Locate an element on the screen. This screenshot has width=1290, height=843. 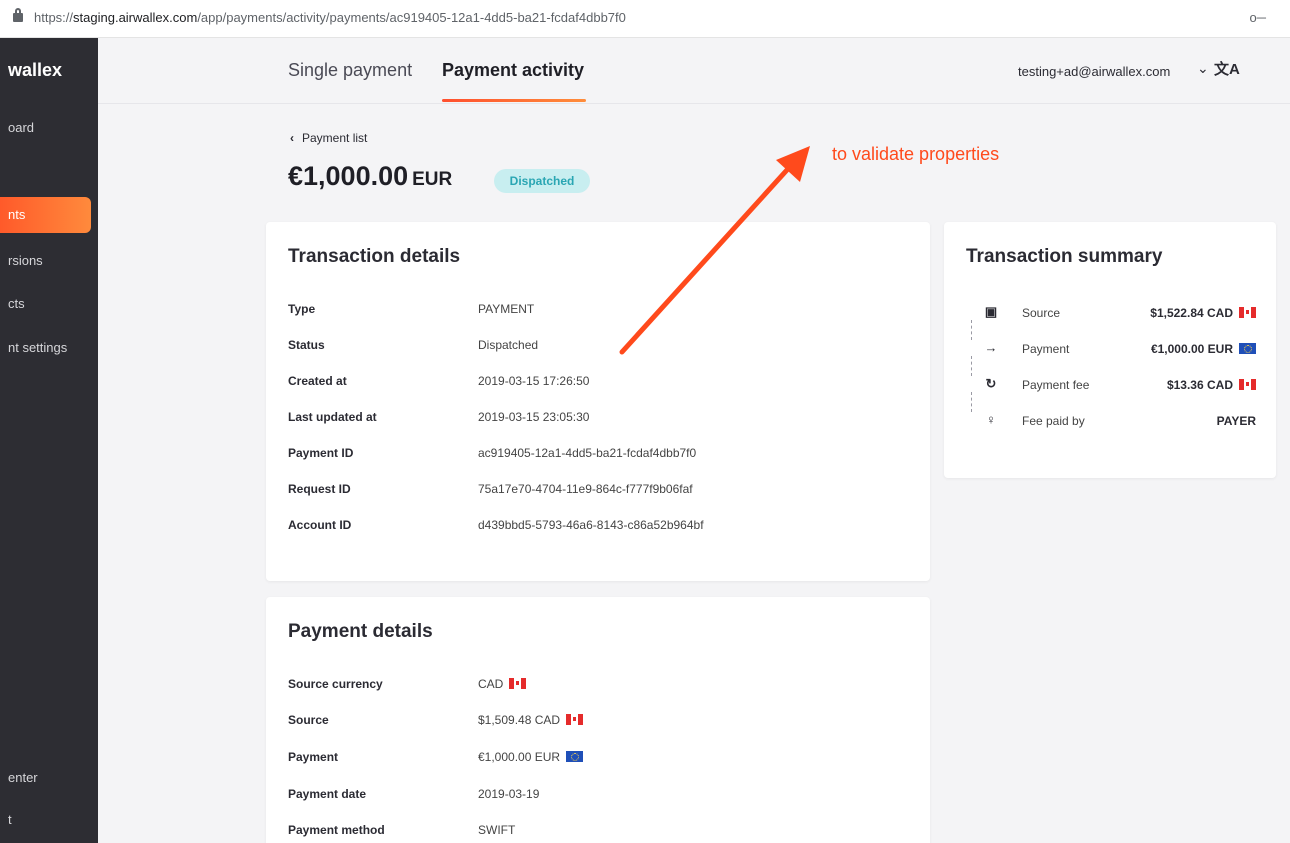
detail-value: 75a17e70-4704-11e9-864c-f777f9b06faf is located at coordinates (585, 489).